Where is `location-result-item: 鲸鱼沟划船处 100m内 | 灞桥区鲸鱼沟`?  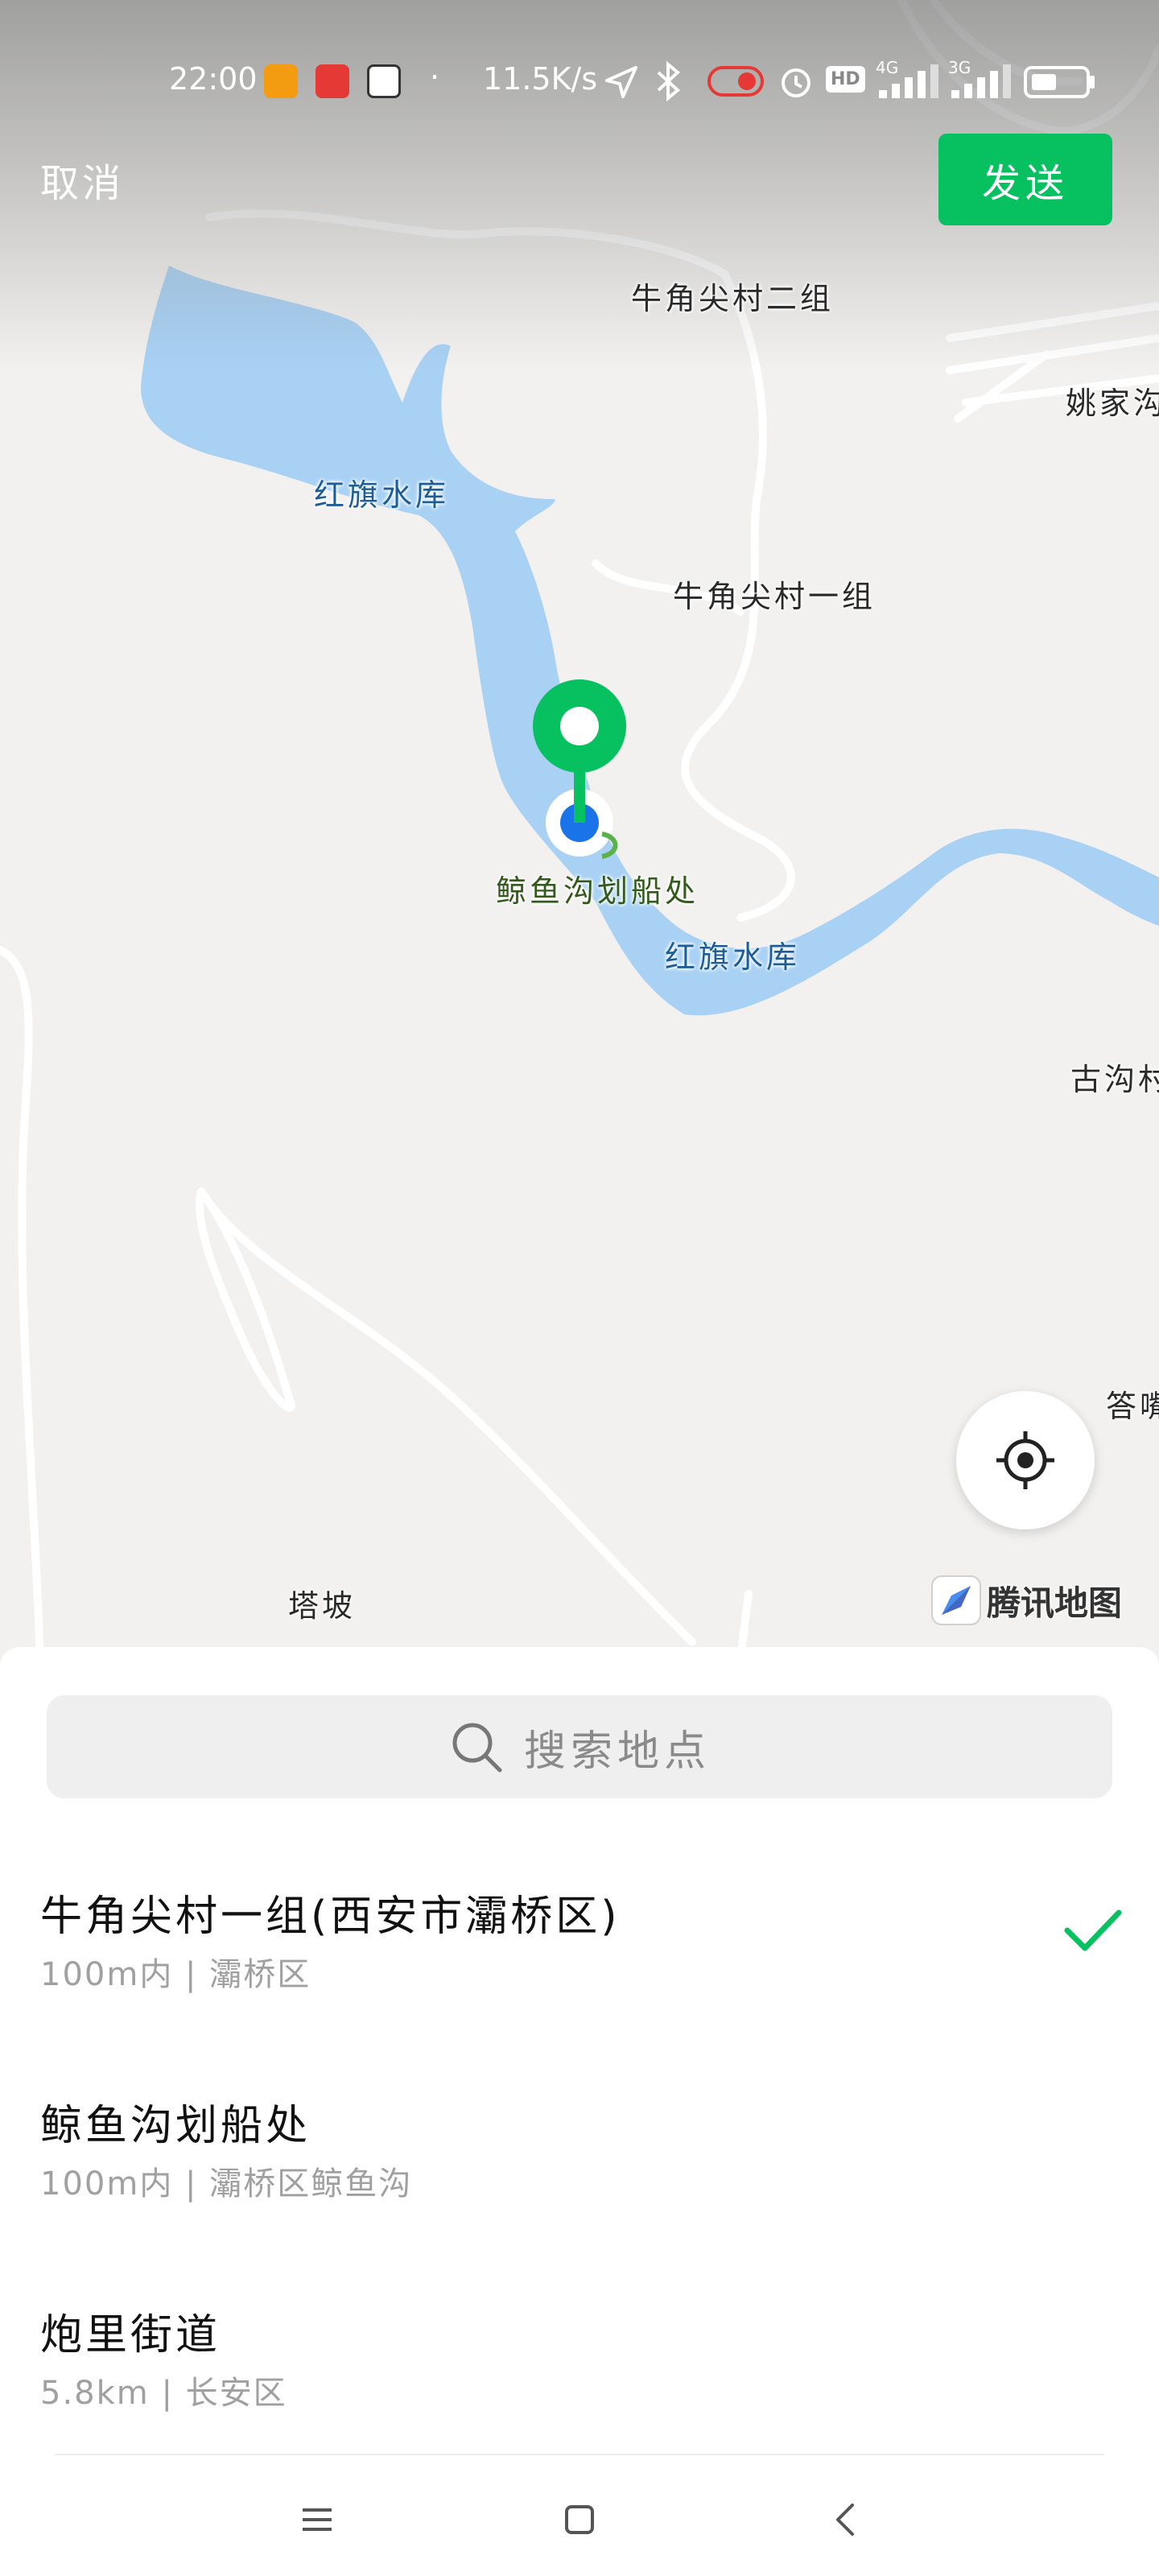
location-result-item: 鲸鱼沟划船处 100m内 | 灞桥区鲸鱼沟 is located at coordinates (579, 2174).